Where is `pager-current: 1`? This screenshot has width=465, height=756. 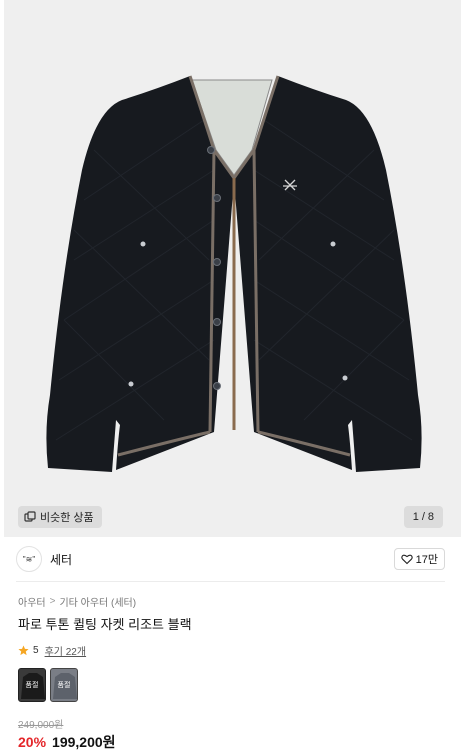 pager-current: 1 is located at coordinates (415, 517).